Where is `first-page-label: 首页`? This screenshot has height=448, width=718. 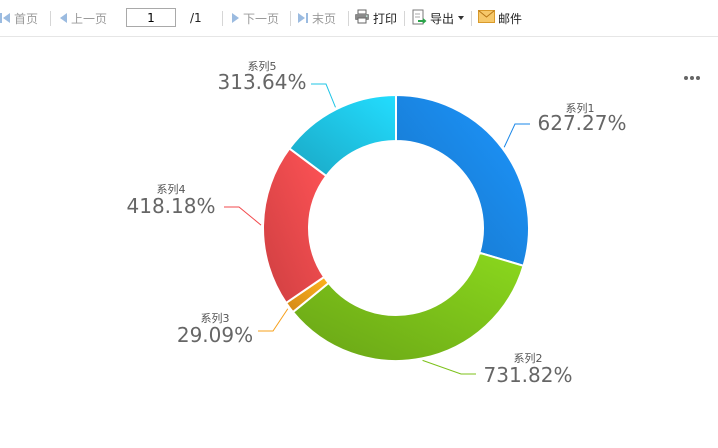
first-page-label: 首页 is located at coordinates (26, 18).